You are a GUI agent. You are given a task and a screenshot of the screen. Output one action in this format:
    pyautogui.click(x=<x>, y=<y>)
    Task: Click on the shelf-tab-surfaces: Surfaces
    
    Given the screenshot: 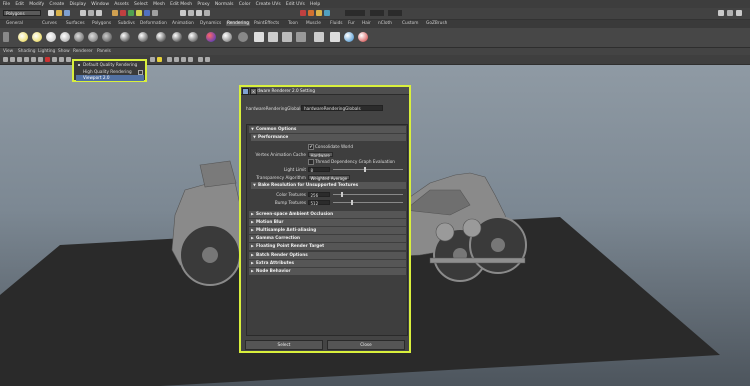 What is the action you would take?
    pyautogui.click(x=75, y=23)
    